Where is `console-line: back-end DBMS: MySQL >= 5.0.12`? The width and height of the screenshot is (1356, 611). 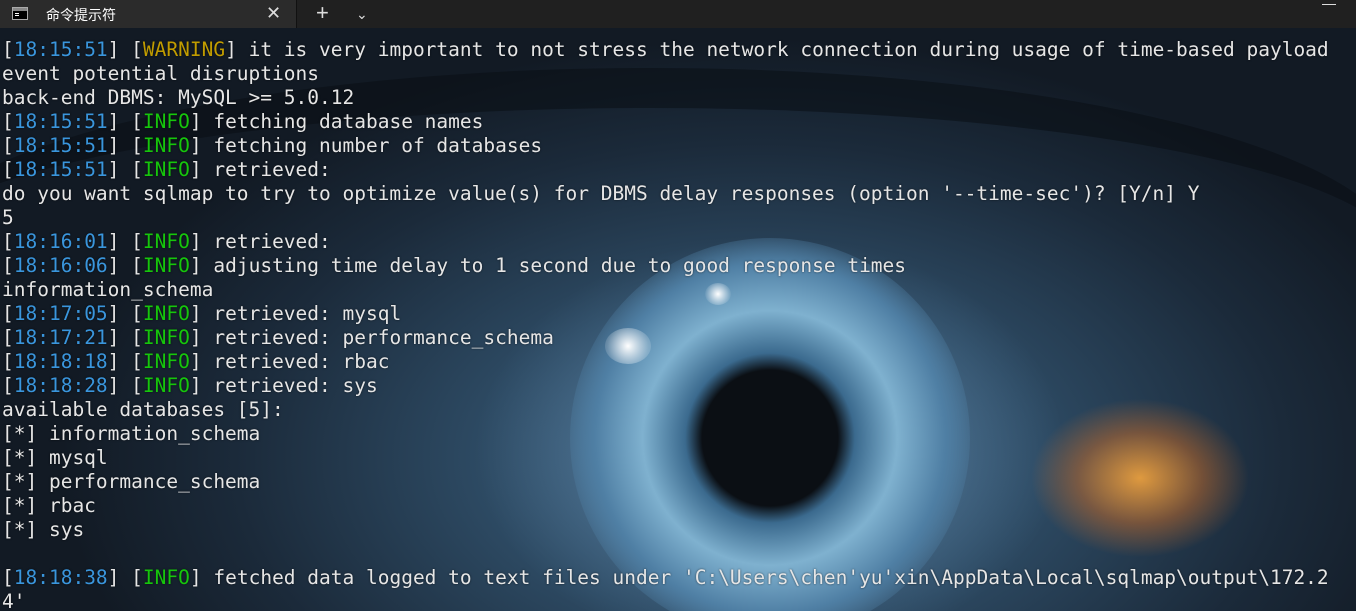
console-line: back-end DBMS: MySQL >= 5.0.12 is located at coordinates (679, 98).